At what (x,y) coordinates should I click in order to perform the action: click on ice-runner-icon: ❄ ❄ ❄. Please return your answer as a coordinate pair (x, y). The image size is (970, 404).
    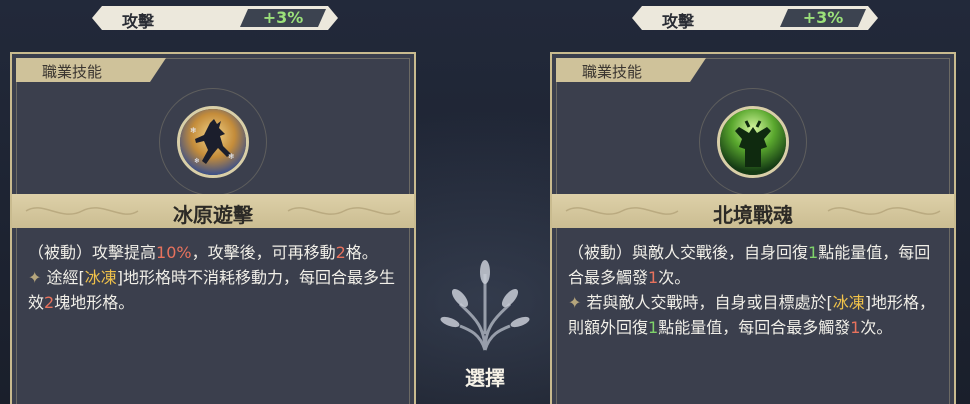
    Looking at the image, I should click on (213, 142).